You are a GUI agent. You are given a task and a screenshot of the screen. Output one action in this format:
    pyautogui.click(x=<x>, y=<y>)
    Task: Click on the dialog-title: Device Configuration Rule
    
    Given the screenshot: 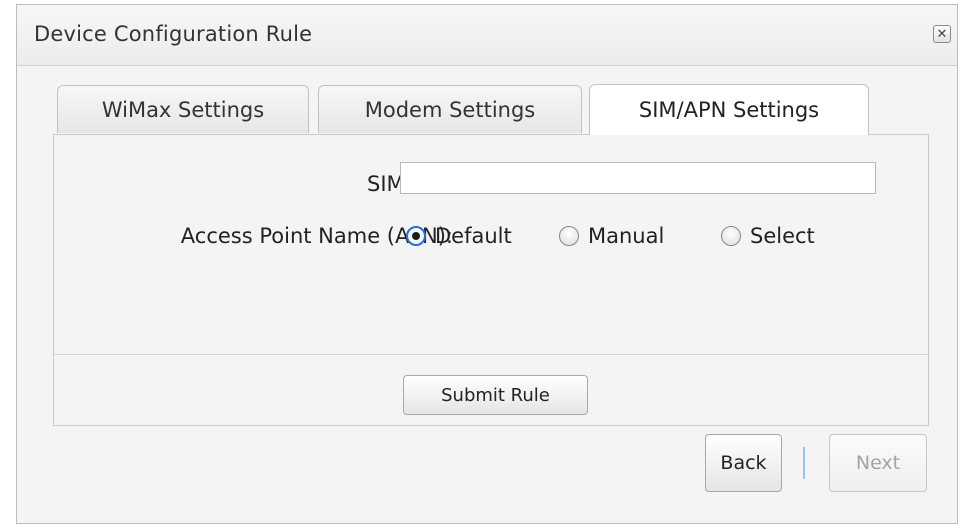 What is the action you would take?
    pyautogui.click(x=173, y=34)
    